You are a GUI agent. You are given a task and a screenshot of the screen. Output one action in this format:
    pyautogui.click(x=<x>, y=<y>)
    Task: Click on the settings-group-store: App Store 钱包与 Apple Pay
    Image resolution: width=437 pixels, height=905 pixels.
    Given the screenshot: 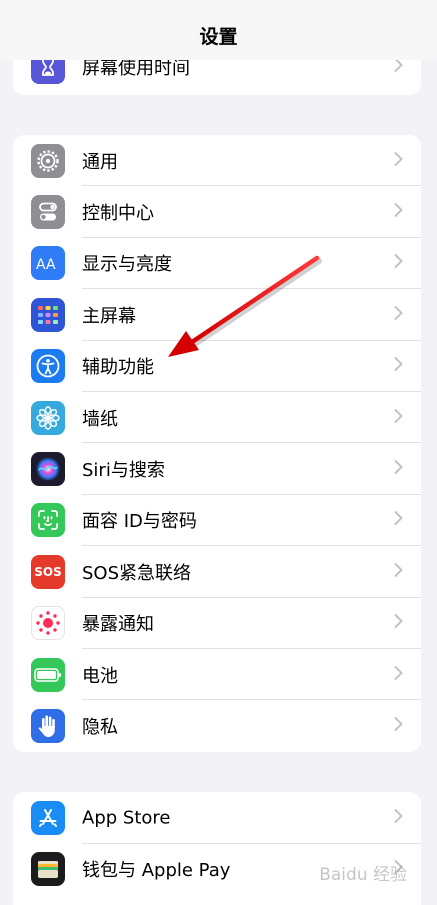 What is the action you would take?
    pyautogui.click(x=217, y=848)
    